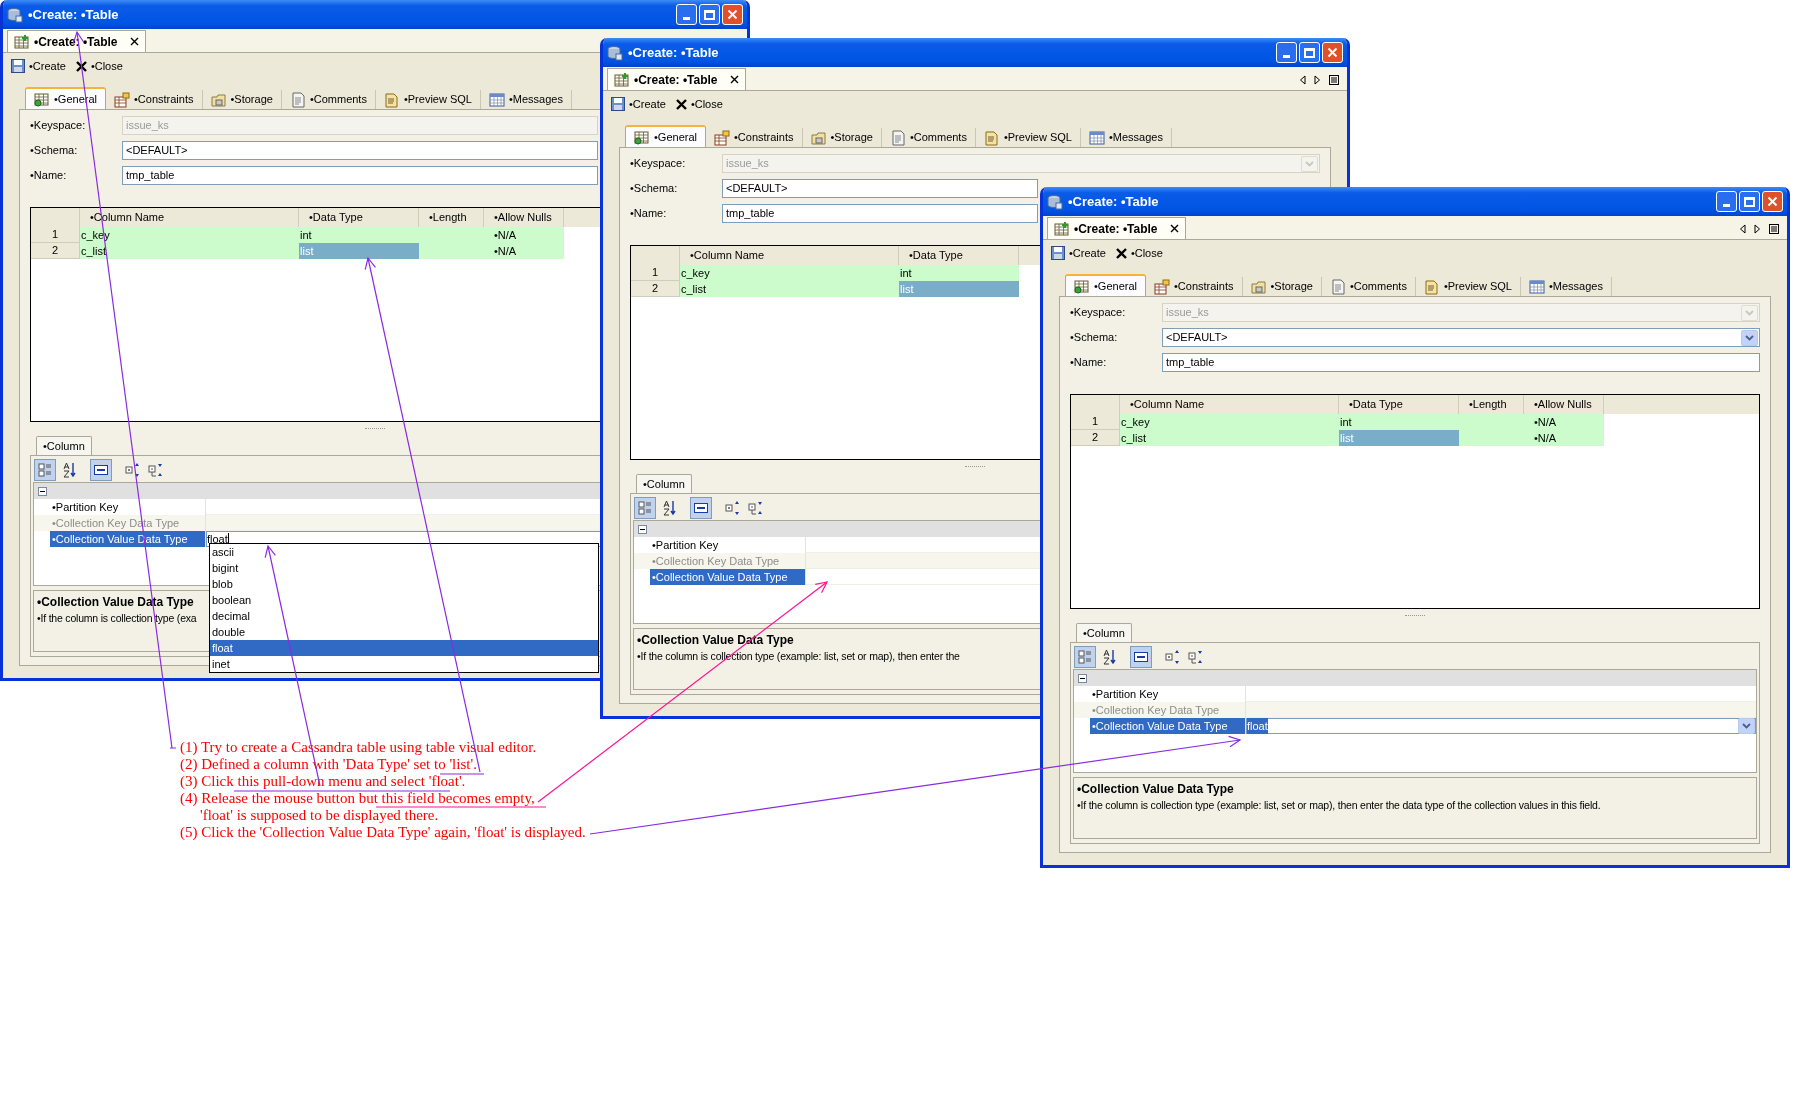  What do you see at coordinates (1501, 726) in the screenshot?
I see `value-field: float` at bounding box center [1501, 726].